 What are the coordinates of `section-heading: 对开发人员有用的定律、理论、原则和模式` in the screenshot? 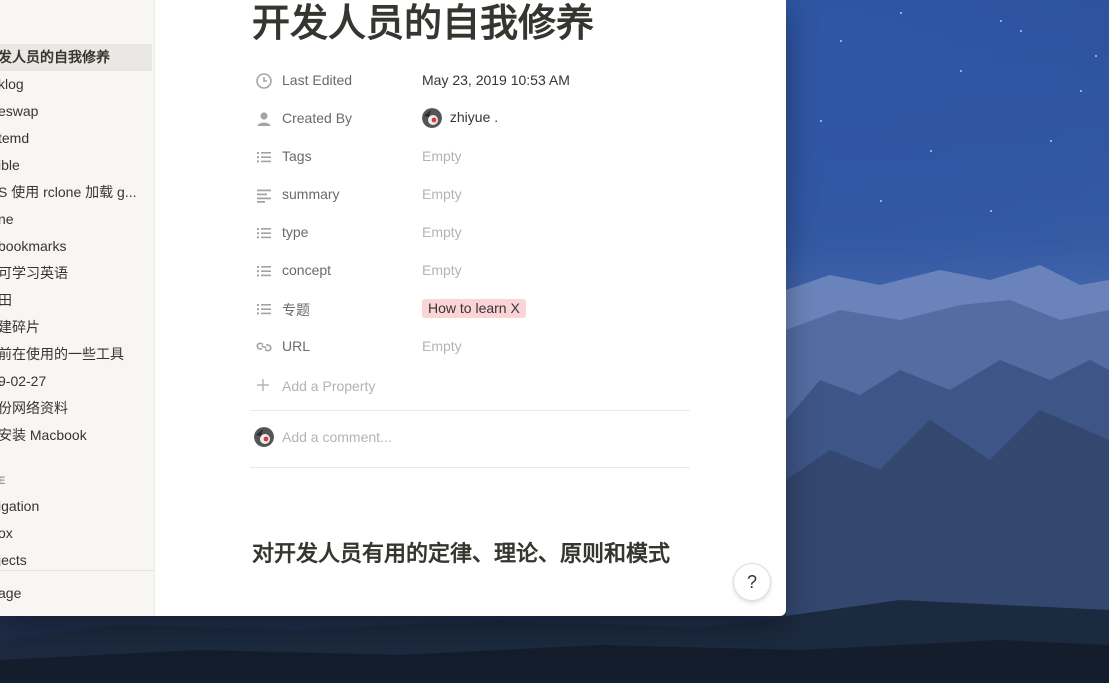 It's located at (472, 555).